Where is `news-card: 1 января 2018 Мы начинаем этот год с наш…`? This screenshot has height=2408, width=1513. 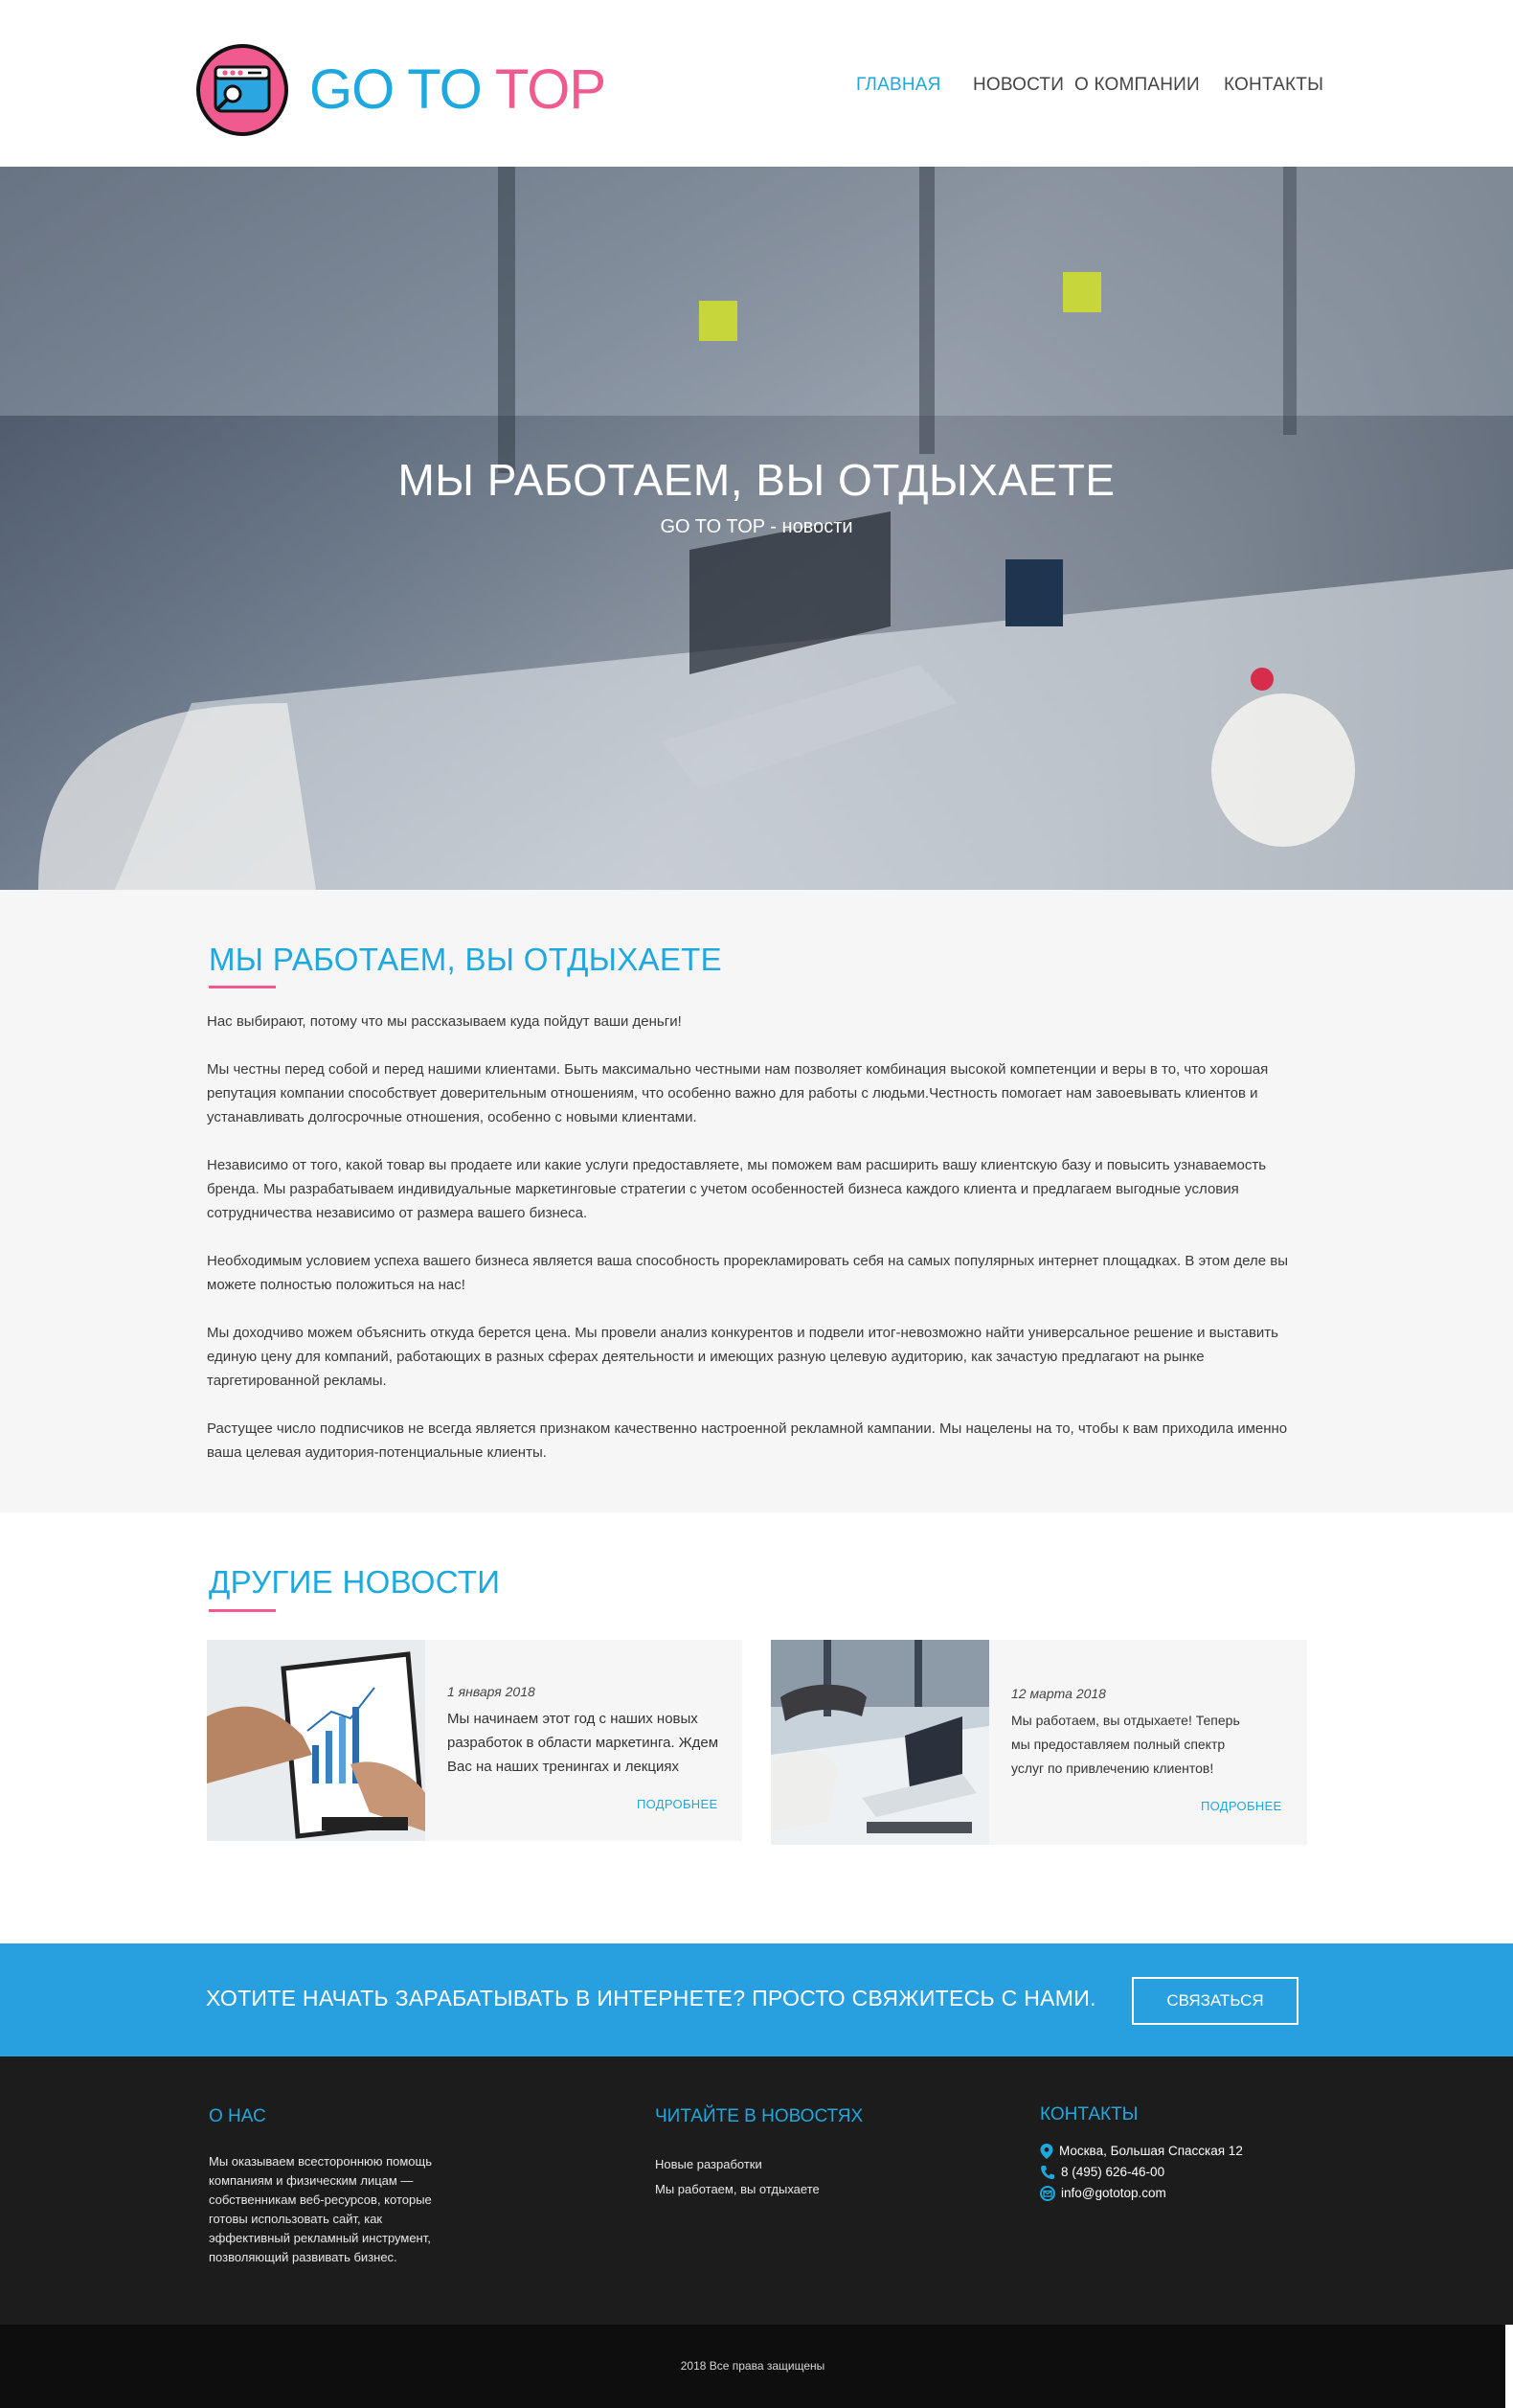 news-card: 1 января 2018 Мы начинаем этот год с наш… is located at coordinates (474, 1740).